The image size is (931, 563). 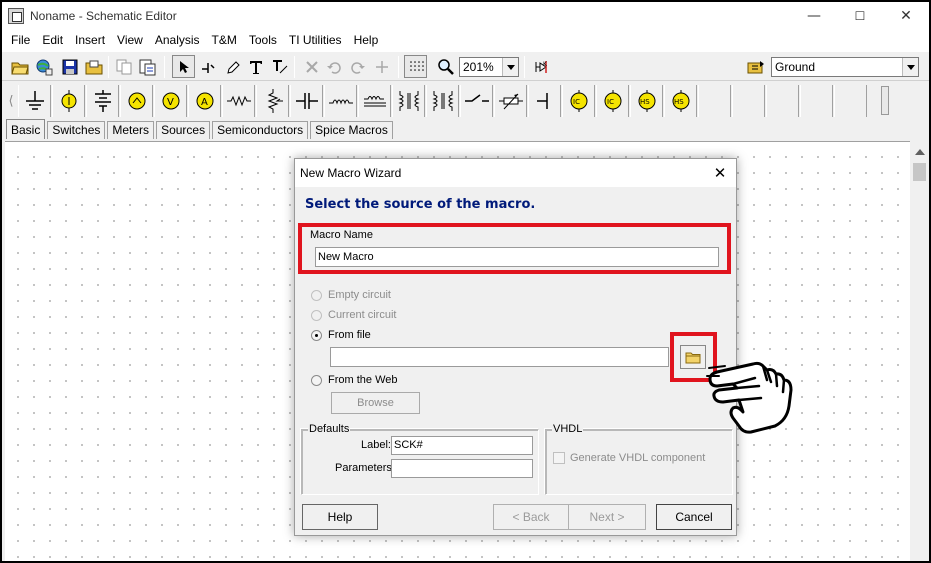 I want to click on switch-icon, so click(x=442, y=101).